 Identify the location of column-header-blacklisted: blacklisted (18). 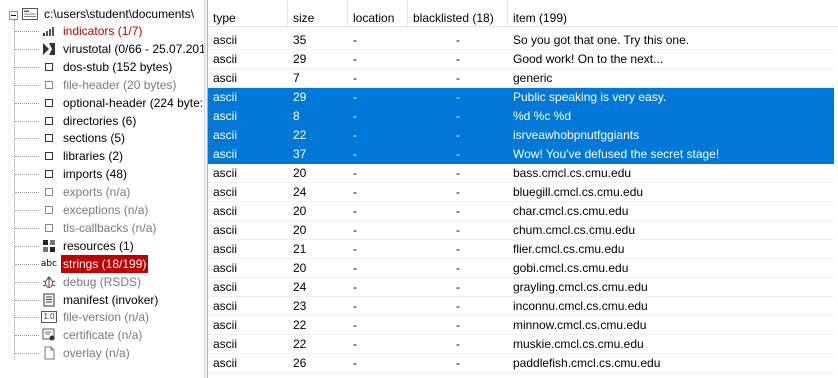
(458, 13).